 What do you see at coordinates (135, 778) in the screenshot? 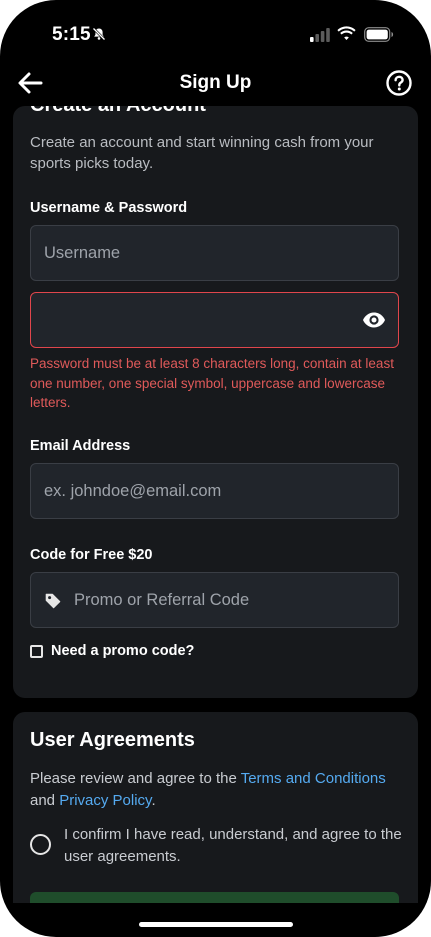
I see `agreements-text-prefix: Please review and agree to the` at bounding box center [135, 778].